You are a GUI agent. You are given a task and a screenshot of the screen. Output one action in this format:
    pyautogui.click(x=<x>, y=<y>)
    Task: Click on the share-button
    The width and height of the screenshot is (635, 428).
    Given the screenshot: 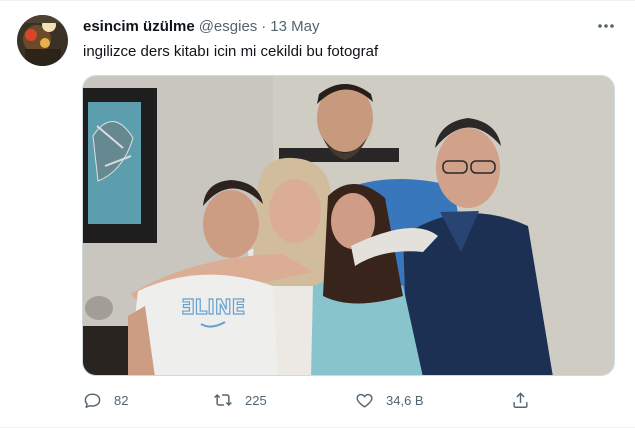 What is the action you would take?
    pyautogui.click(x=520, y=400)
    